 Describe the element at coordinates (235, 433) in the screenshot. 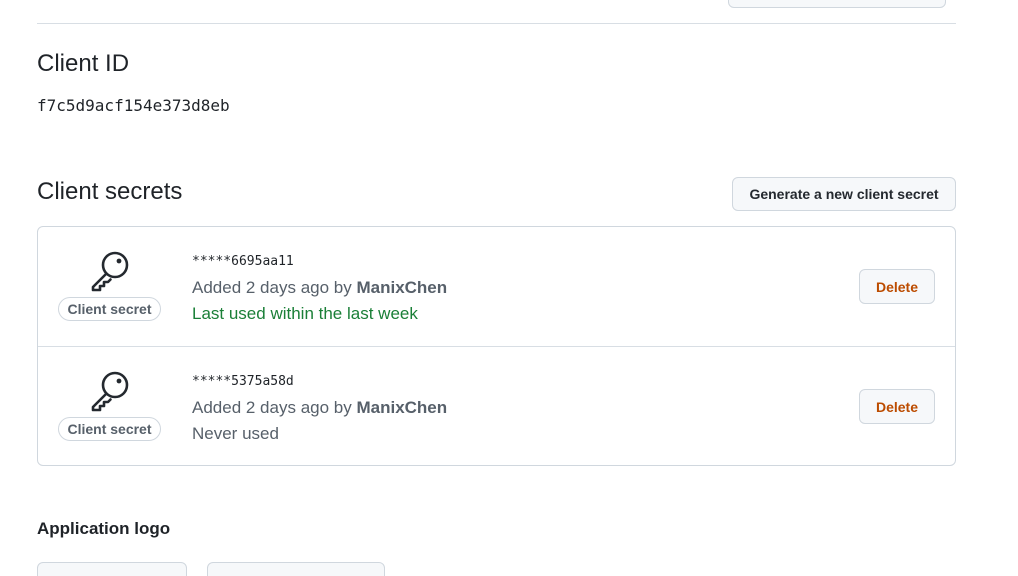

I see `secret-usage-status: Never used` at that location.